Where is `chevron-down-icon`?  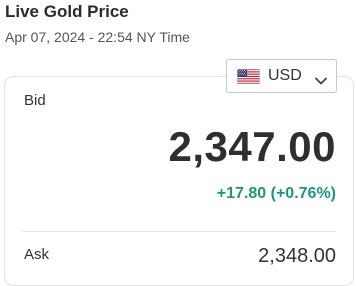 chevron-down-icon is located at coordinates (320, 78).